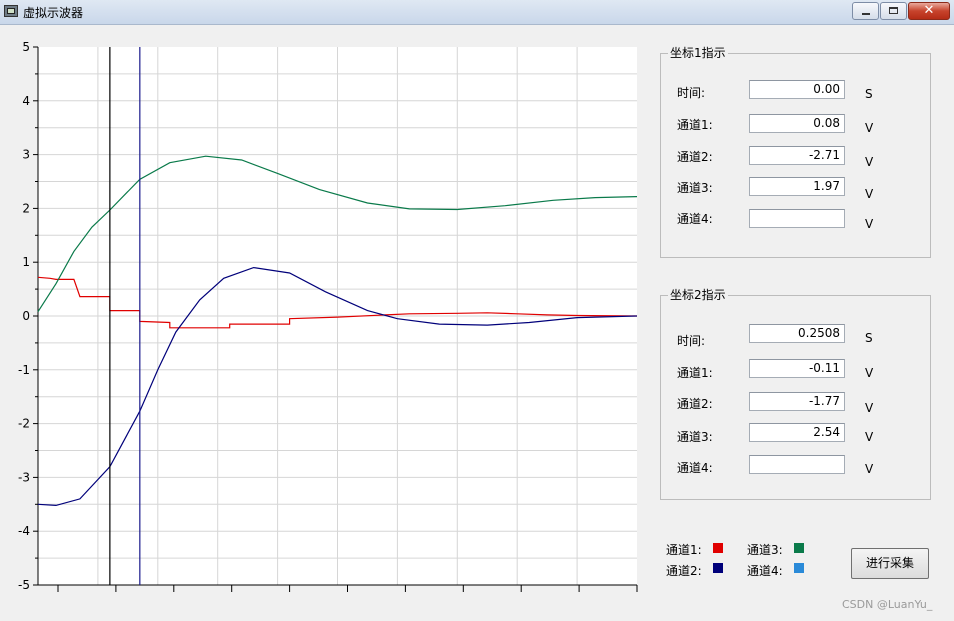 Image resolution: width=954 pixels, height=621 pixels. What do you see at coordinates (869, 338) in the screenshot?
I see `cursor2-time-unit: S` at bounding box center [869, 338].